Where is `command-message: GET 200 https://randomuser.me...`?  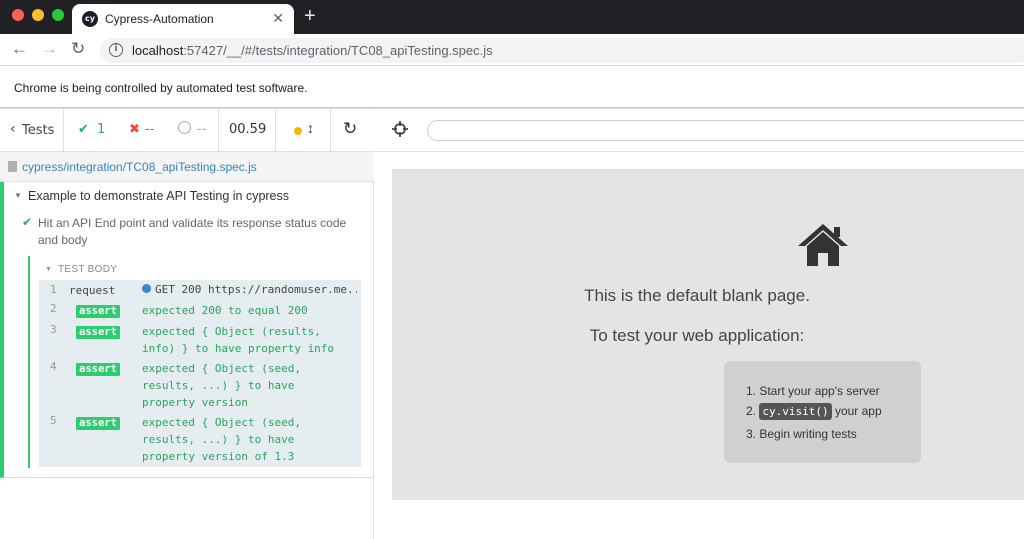
command-message: GET 200 https://randomuser.me... is located at coordinates (249, 289).